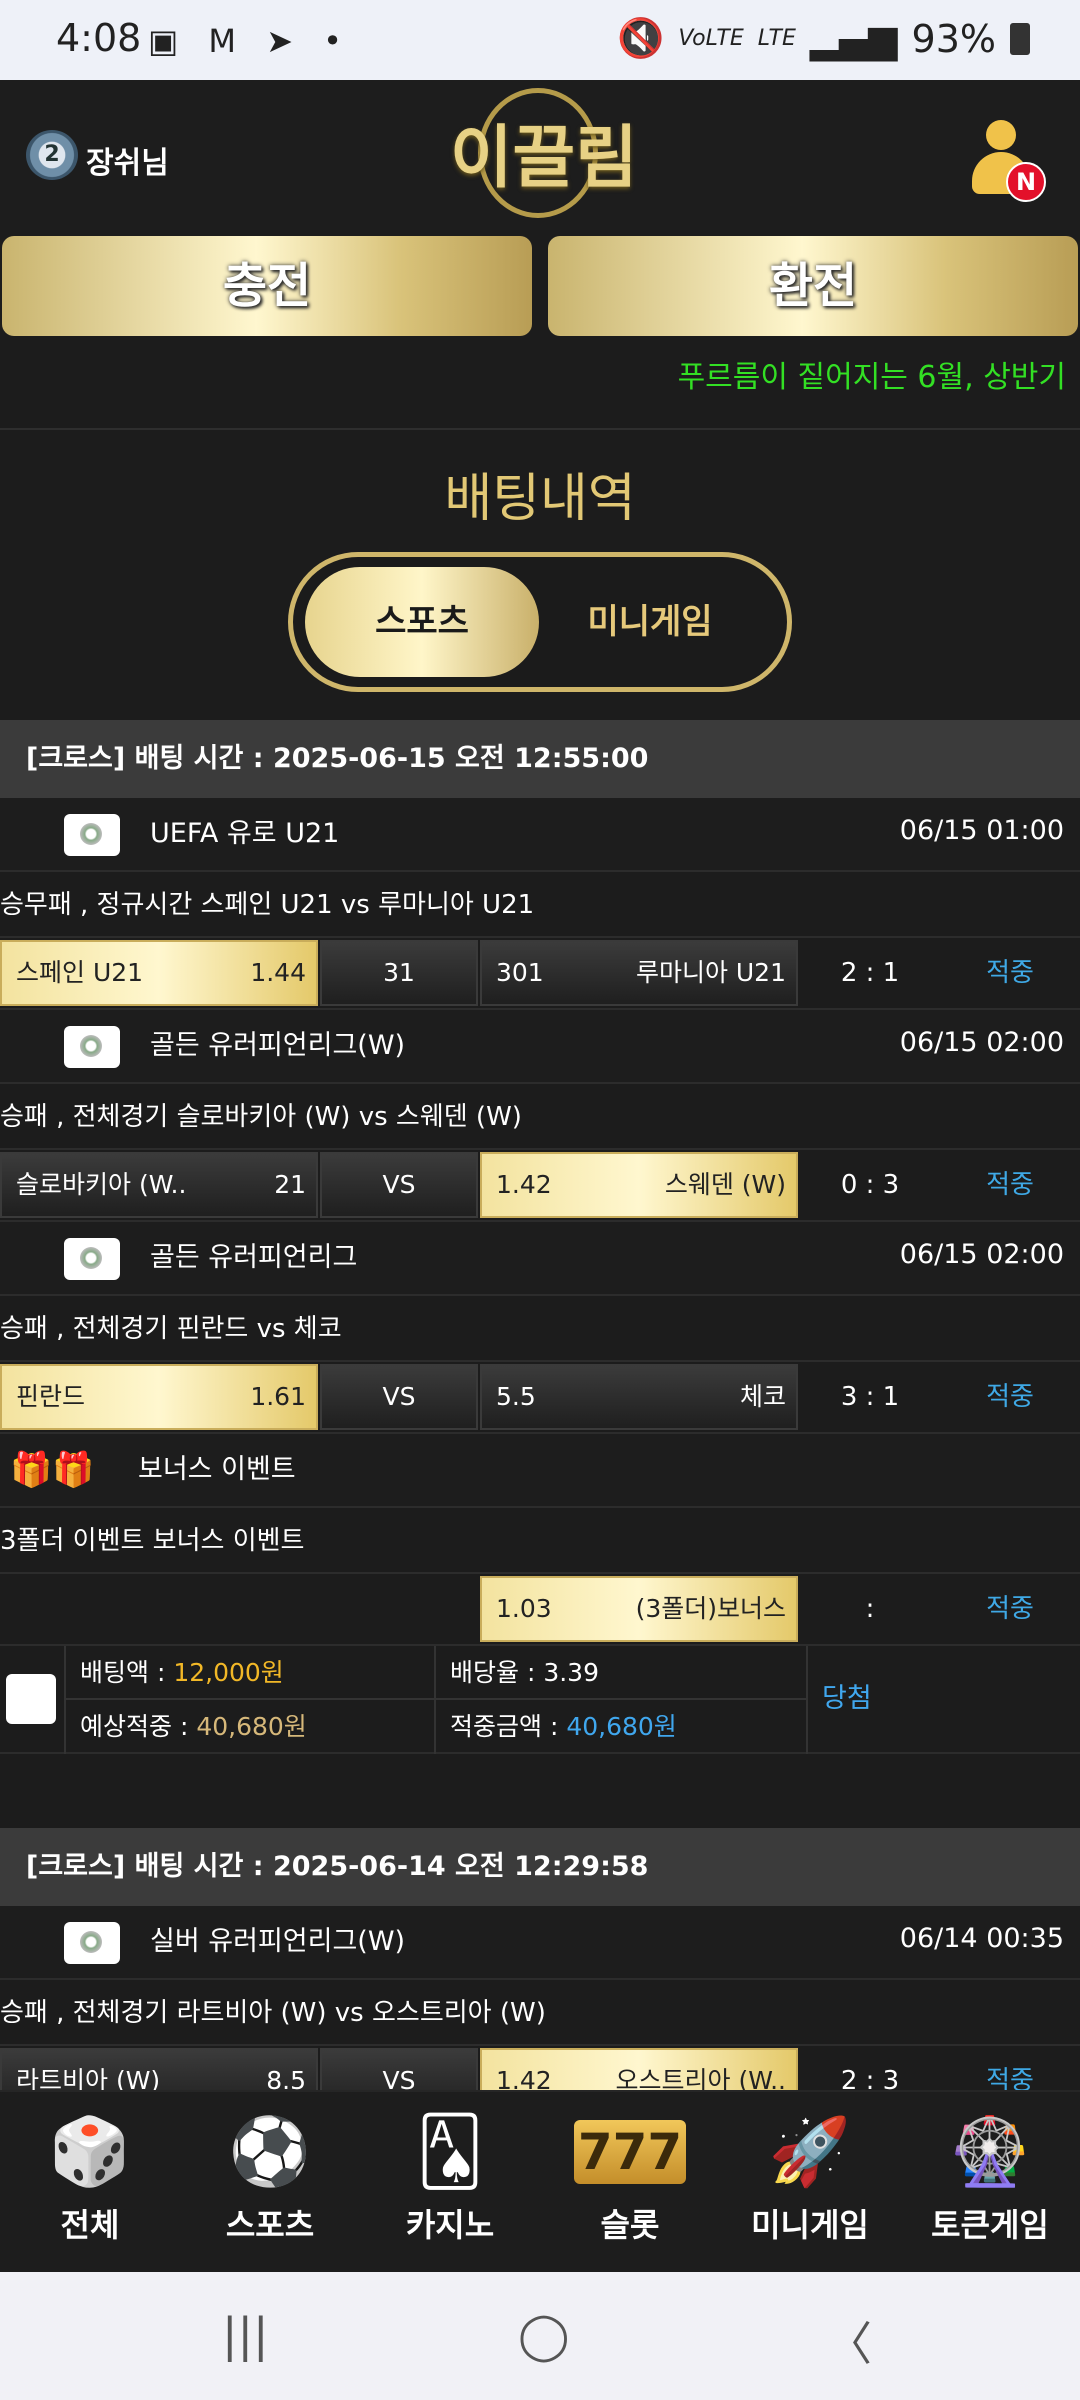 The image size is (1080, 2400). Describe the element at coordinates (990, 2151) in the screenshot. I see `roulette-icon: 🎡` at that location.